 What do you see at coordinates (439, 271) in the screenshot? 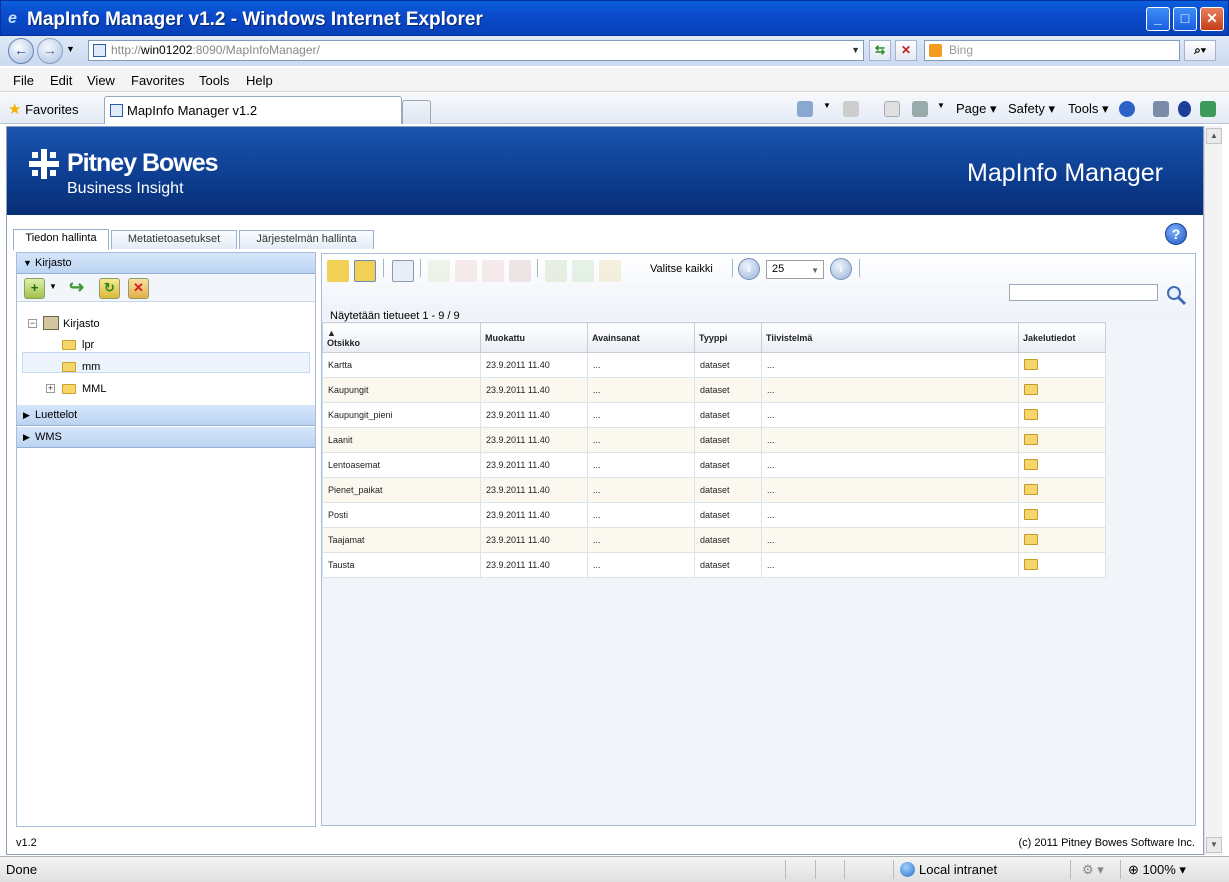
I see `edit-document-icon` at bounding box center [439, 271].